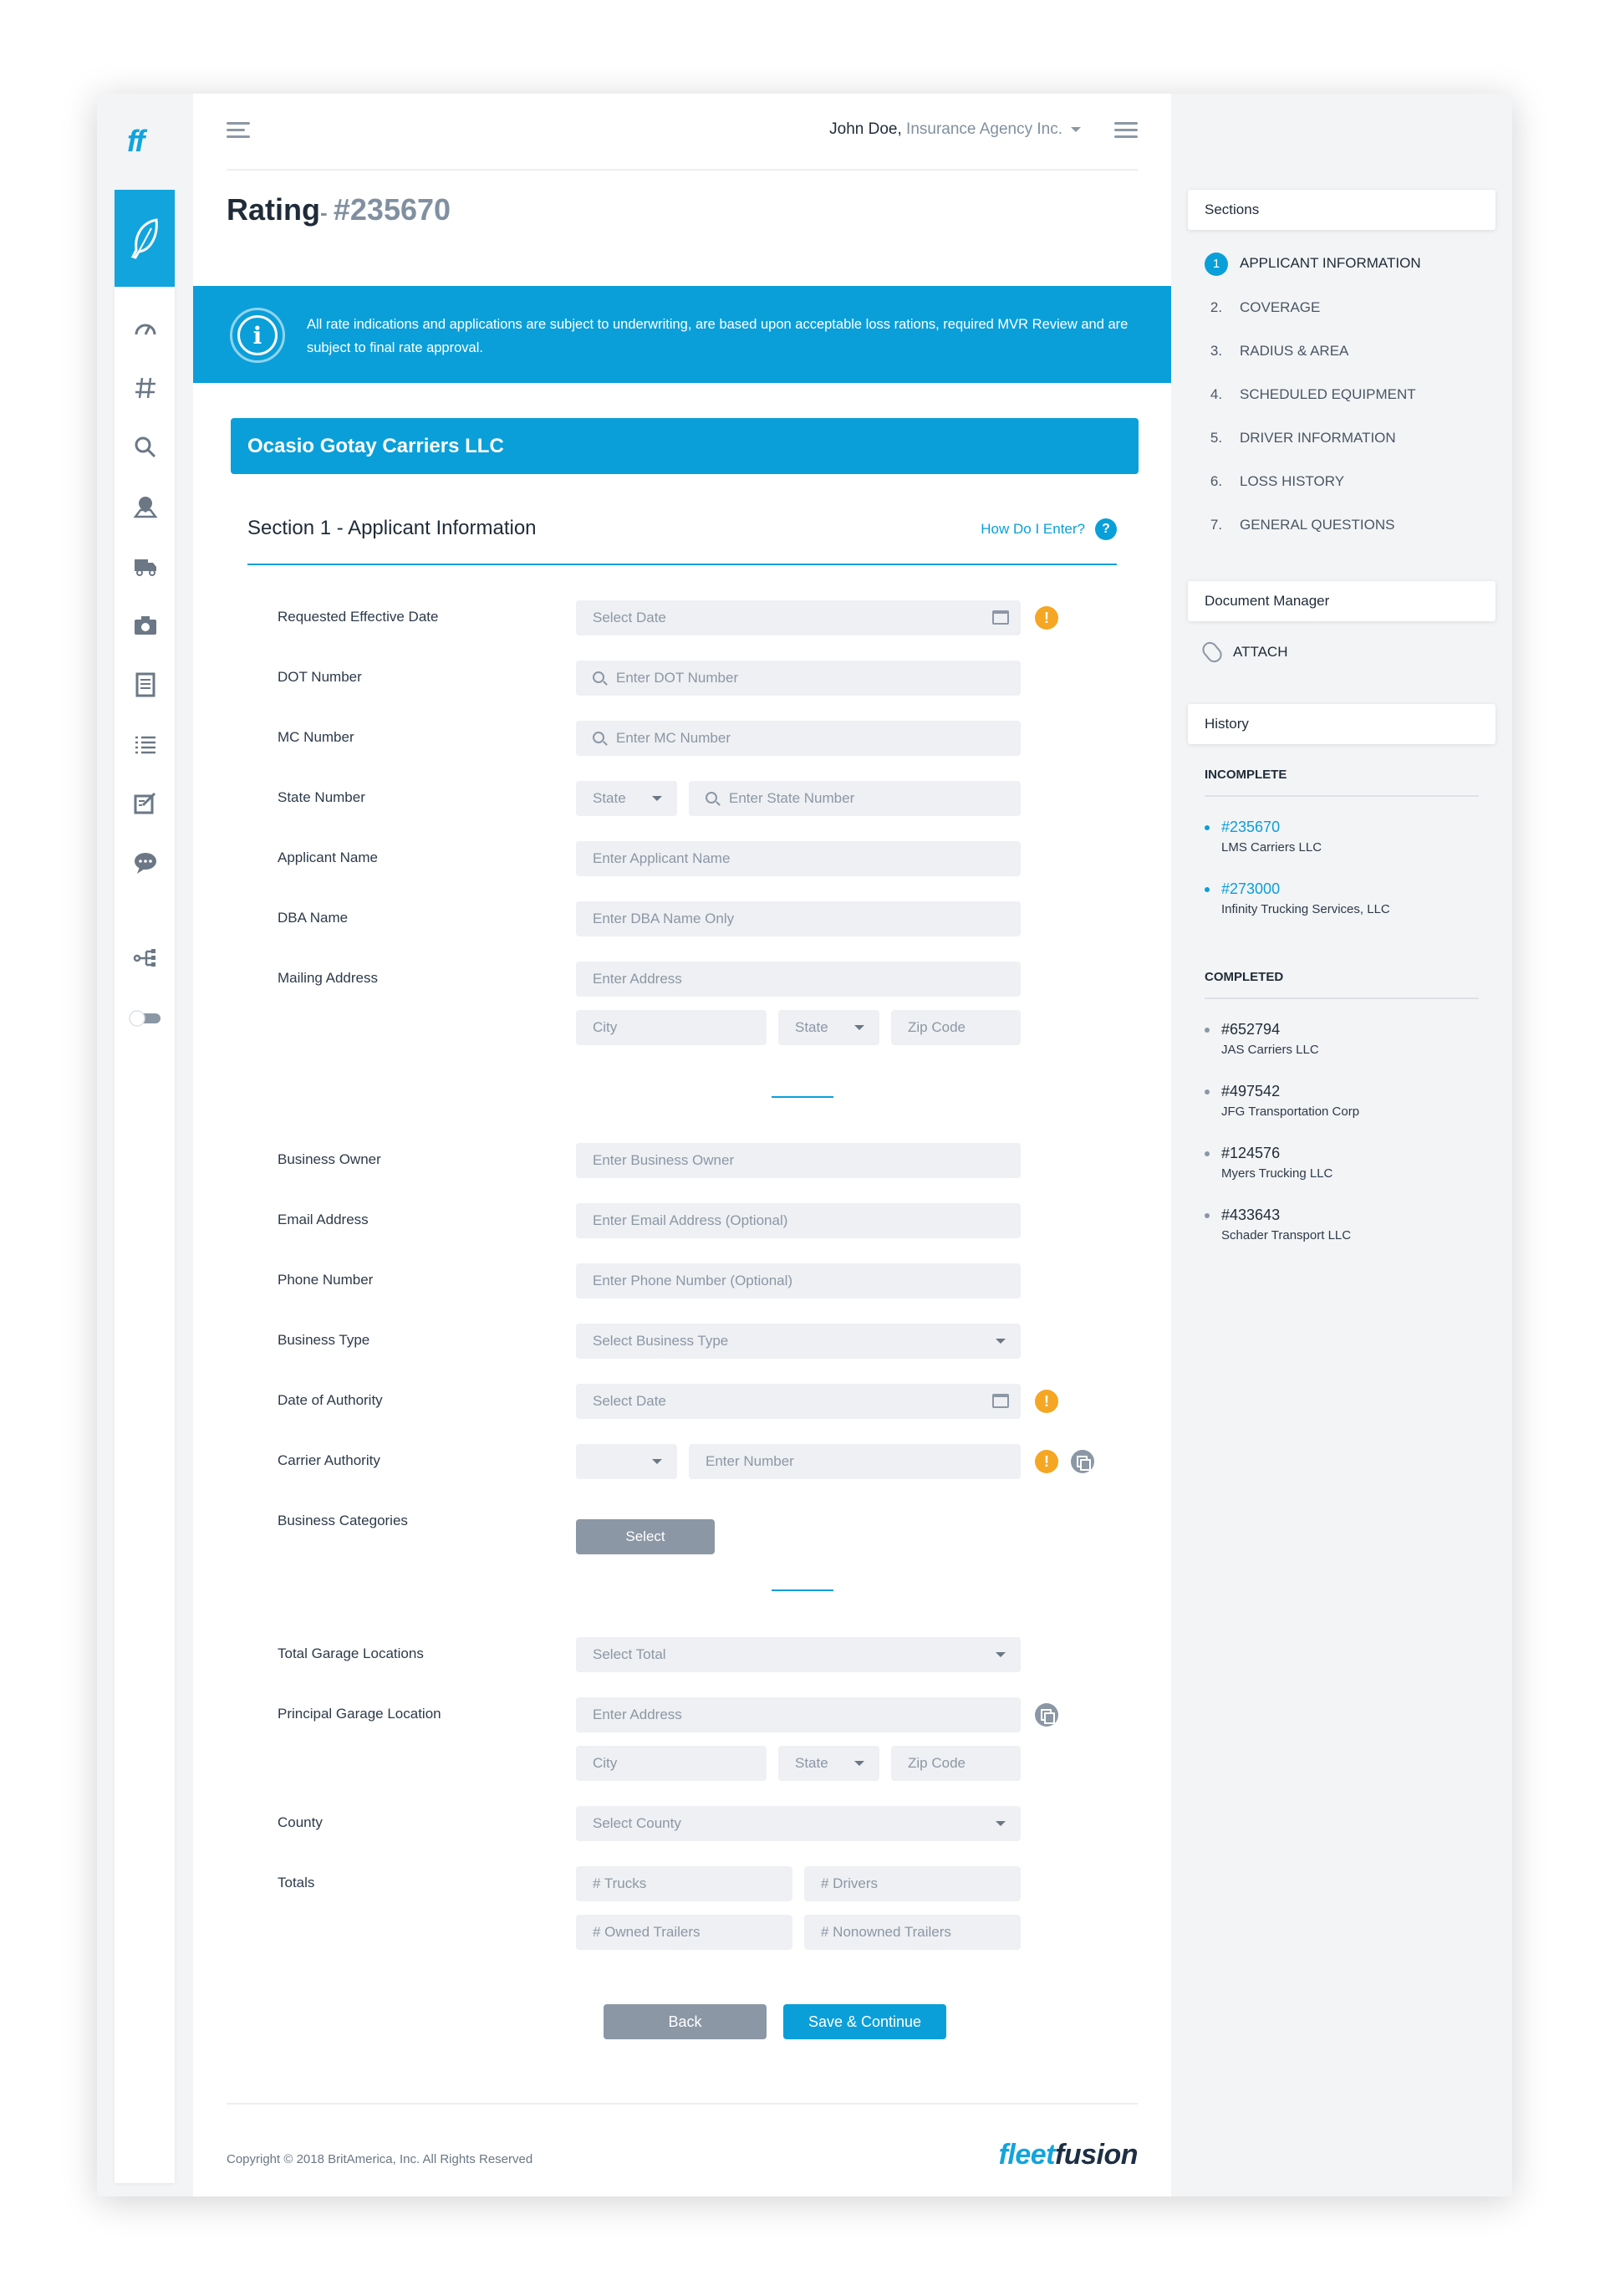  I want to click on paperclip-icon, so click(1212, 652).